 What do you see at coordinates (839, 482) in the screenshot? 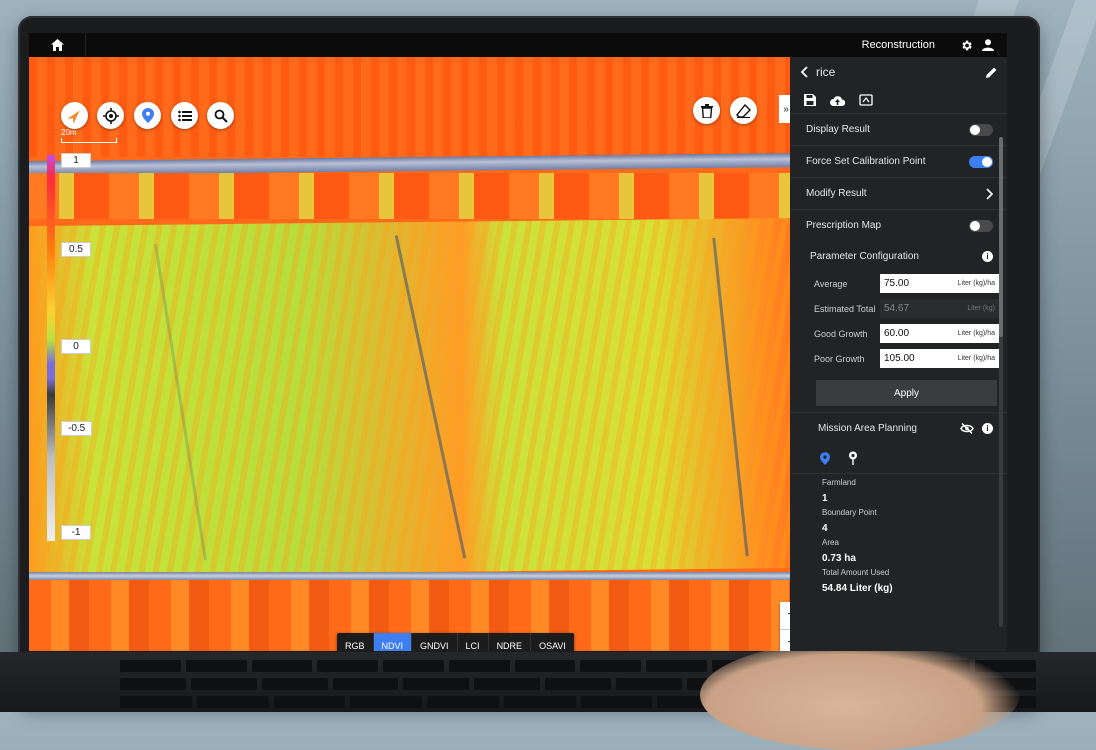
I see `stat-farmland-key: Farmland` at bounding box center [839, 482].